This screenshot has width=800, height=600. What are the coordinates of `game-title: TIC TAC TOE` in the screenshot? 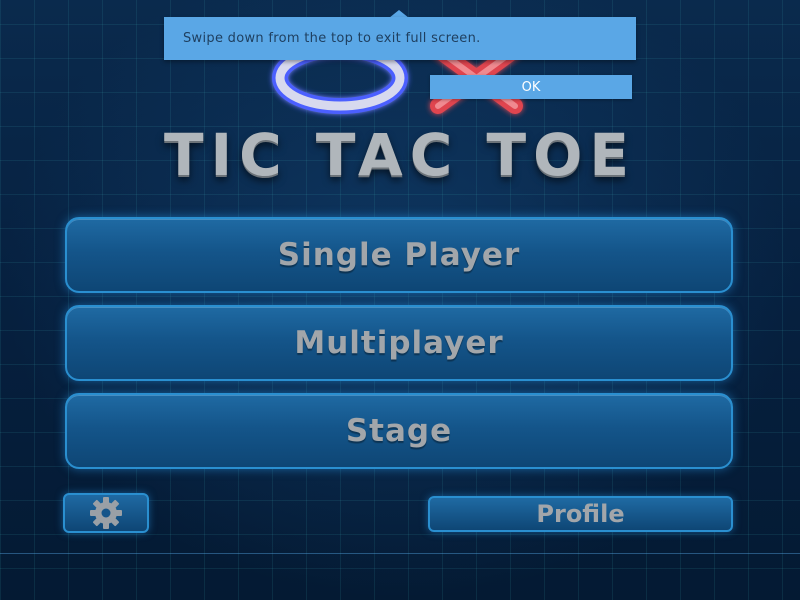 It's located at (400, 155).